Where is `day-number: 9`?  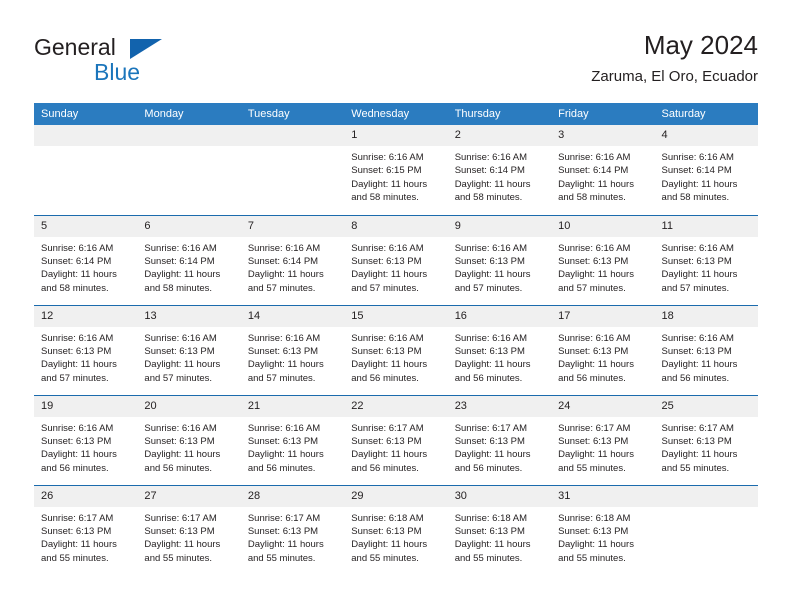
day-number: 9 is located at coordinates (499, 226).